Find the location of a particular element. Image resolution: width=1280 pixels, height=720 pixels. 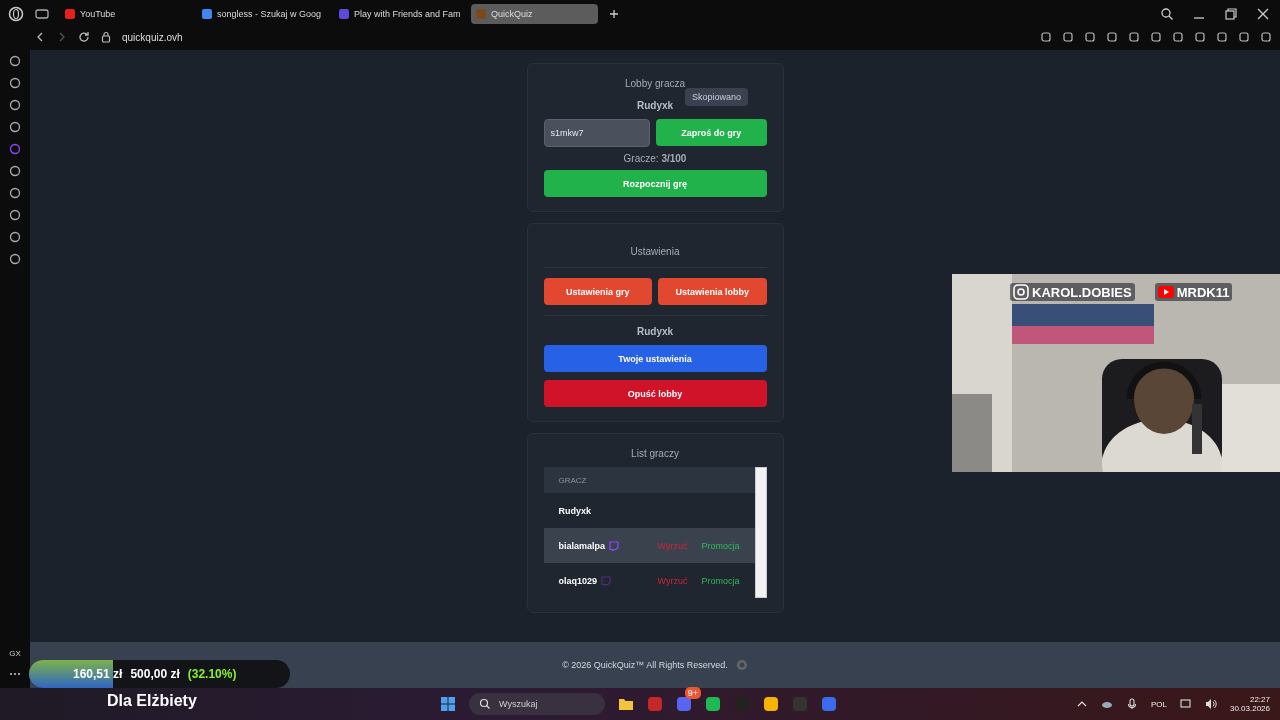

lock-icon is located at coordinates (106, 37).